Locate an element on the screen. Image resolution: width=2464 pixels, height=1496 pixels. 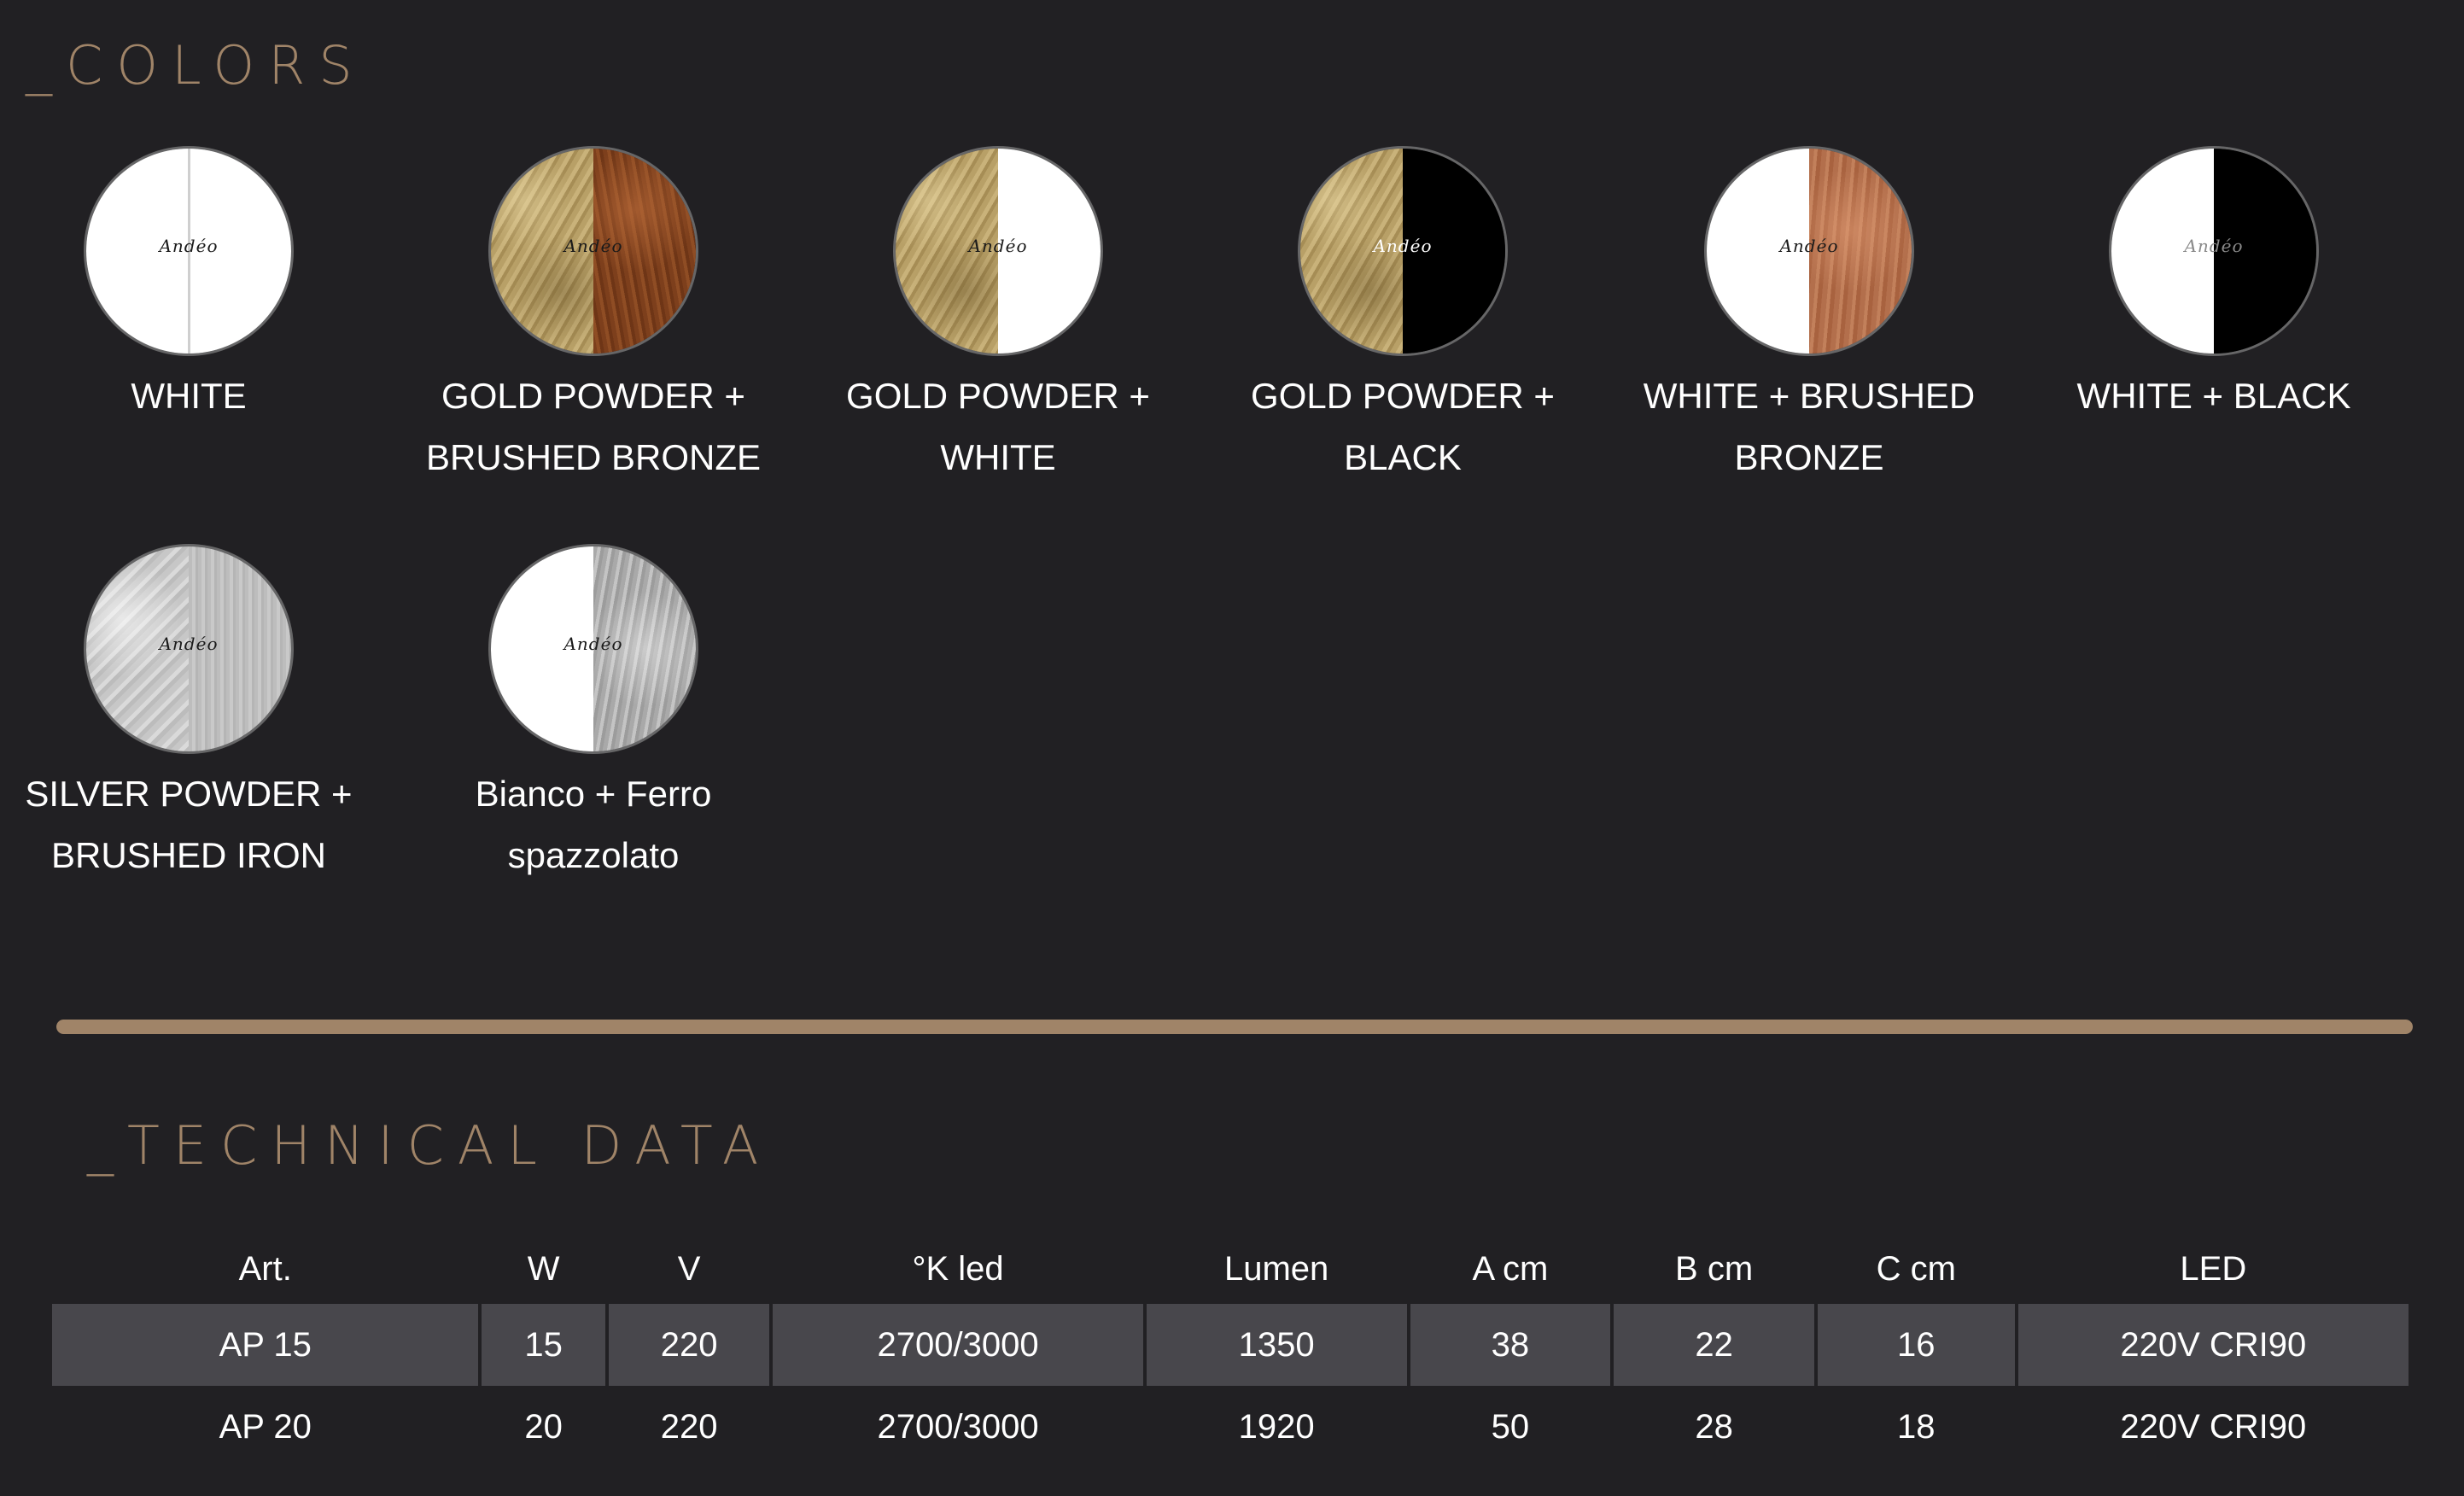
swatch-silver-powder-brushed-iron: Andéo SILVER POWDER + BRUSHED IRON is located at coordinates (188, 716).